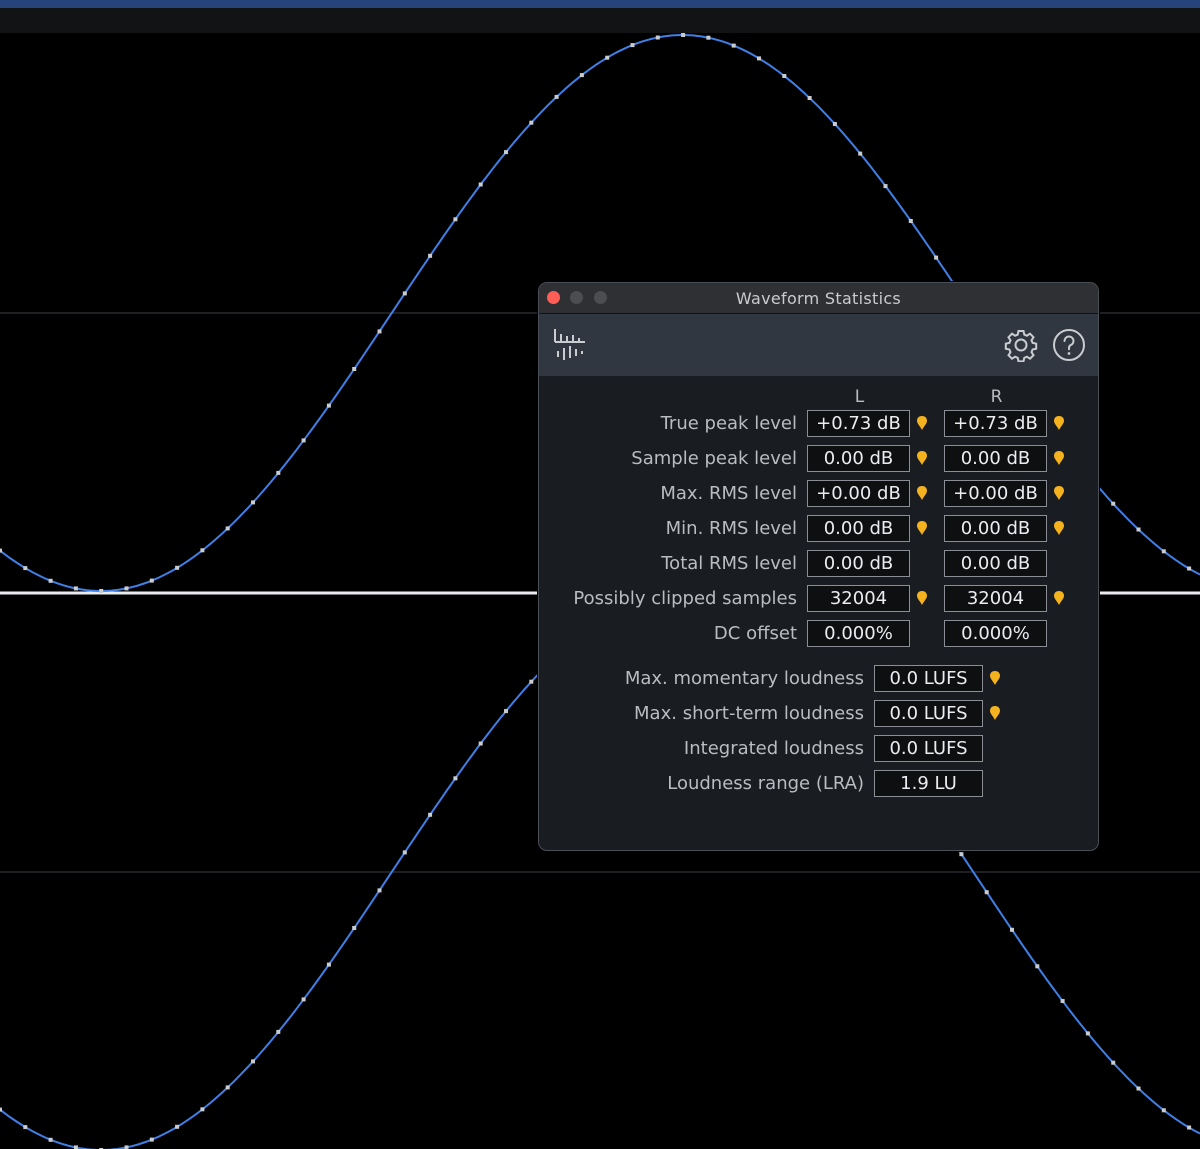 The image size is (1200, 1149). What do you see at coordinates (1069, 345) in the screenshot?
I see `help-icon` at bounding box center [1069, 345].